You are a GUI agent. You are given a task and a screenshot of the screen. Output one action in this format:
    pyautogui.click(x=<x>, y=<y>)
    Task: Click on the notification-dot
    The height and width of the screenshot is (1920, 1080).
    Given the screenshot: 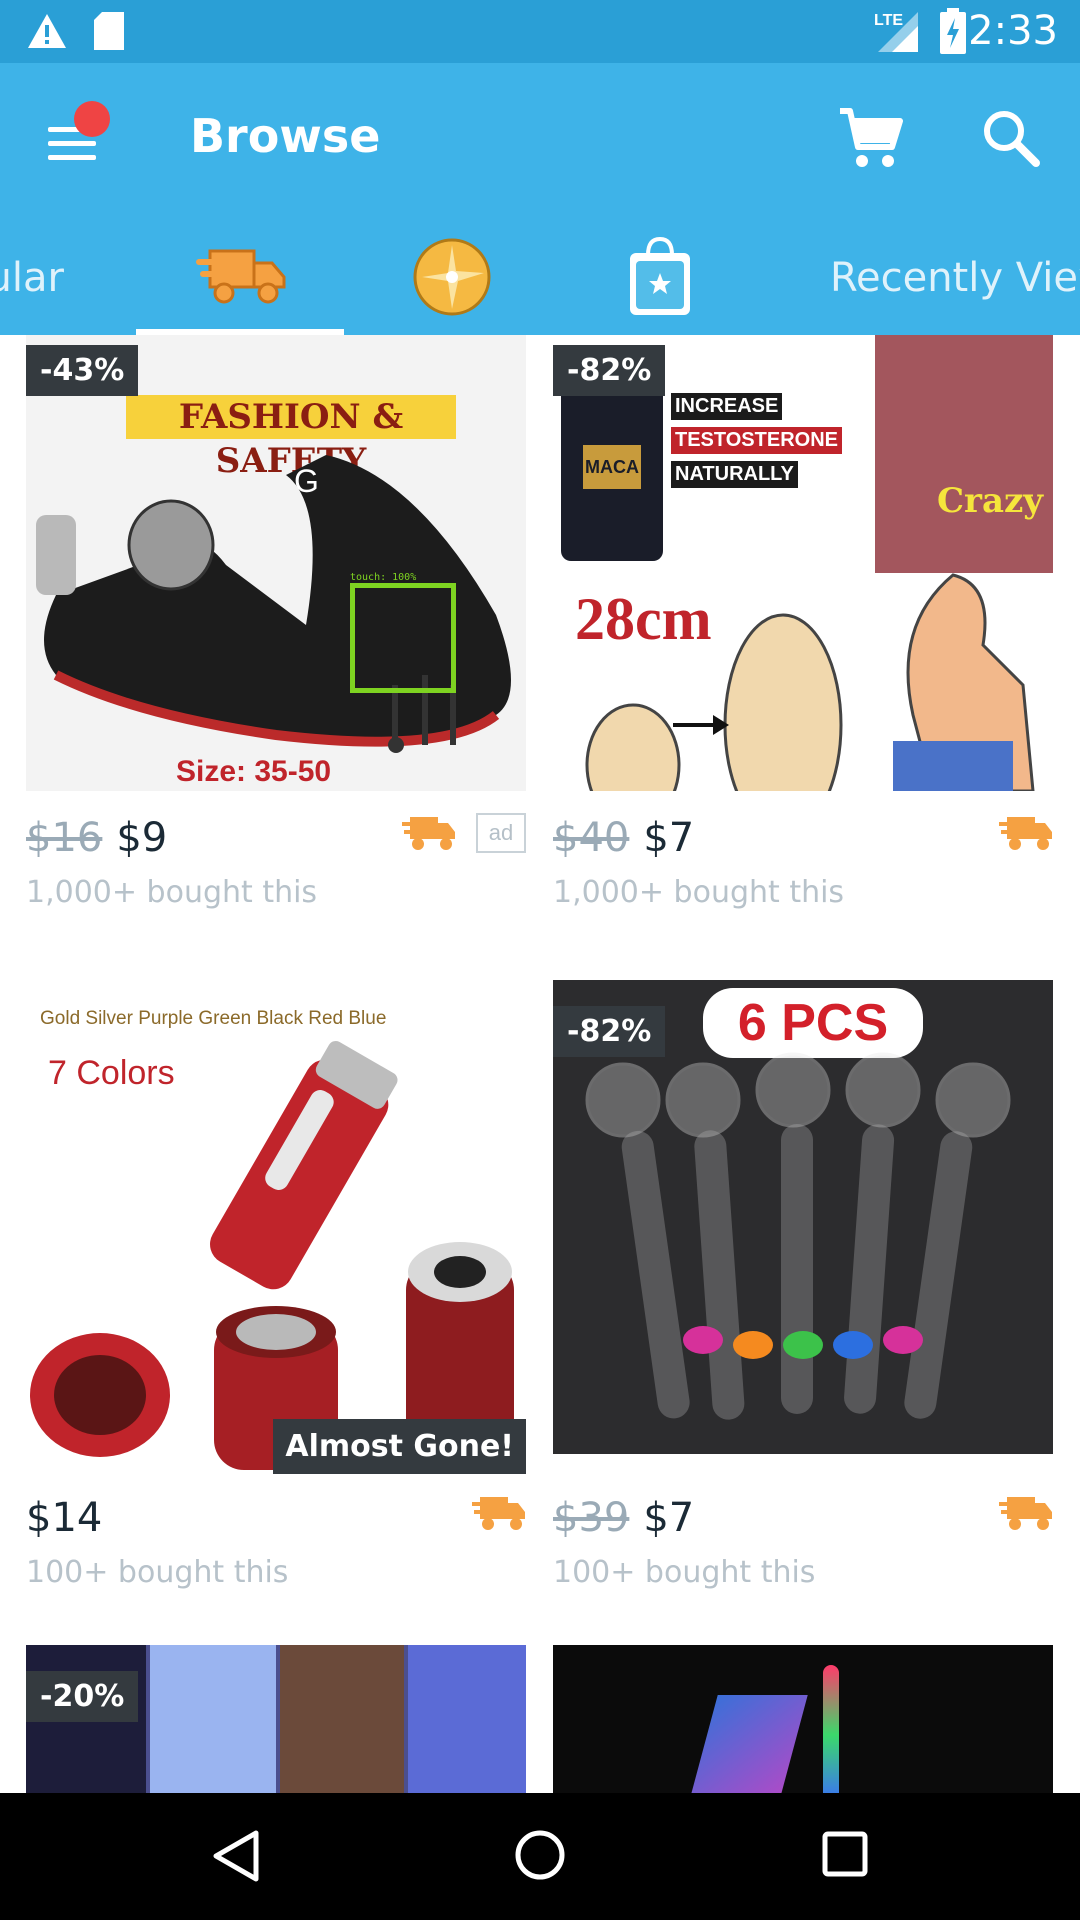 What is the action you would take?
    pyautogui.click(x=92, y=119)
    